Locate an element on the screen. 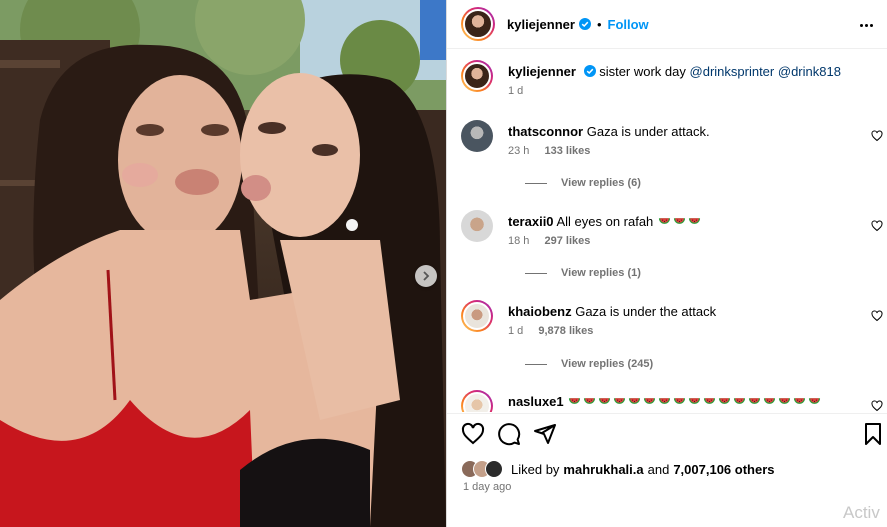  carousel-next-button is located at coordinates (426, 276).